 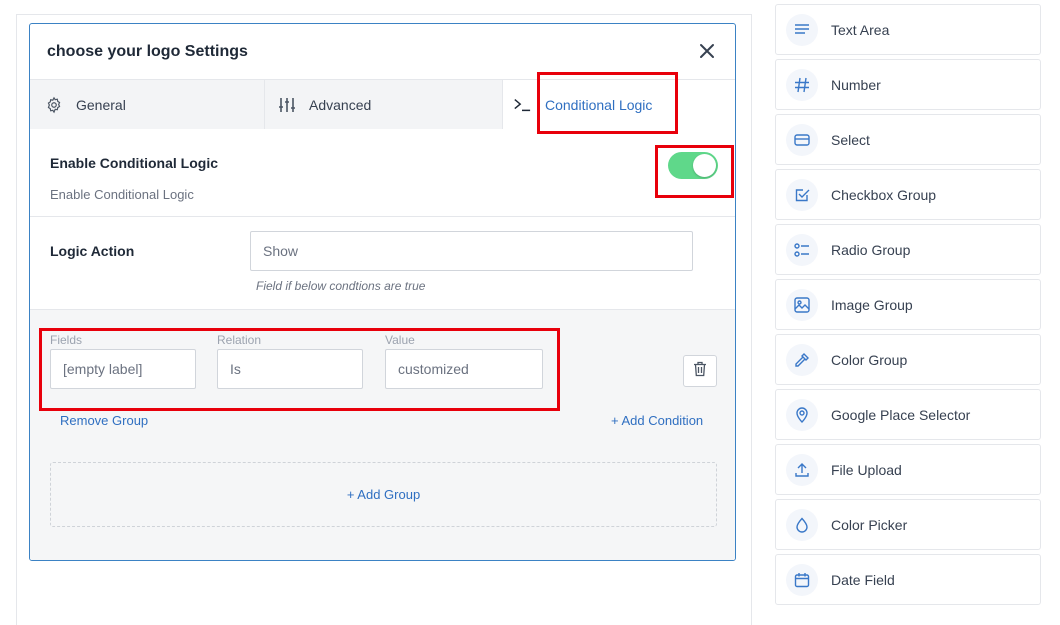 I want to click on text-area-icon, so click(x=802, y=30).